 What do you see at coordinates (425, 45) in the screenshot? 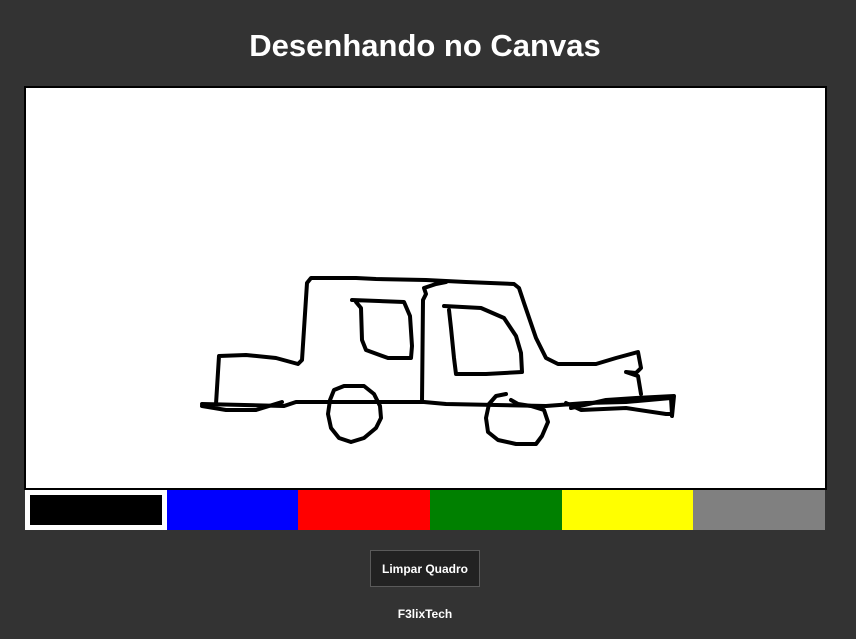
I see `page-title: Desenhando no Canvas` at bounding box center [425, 45].